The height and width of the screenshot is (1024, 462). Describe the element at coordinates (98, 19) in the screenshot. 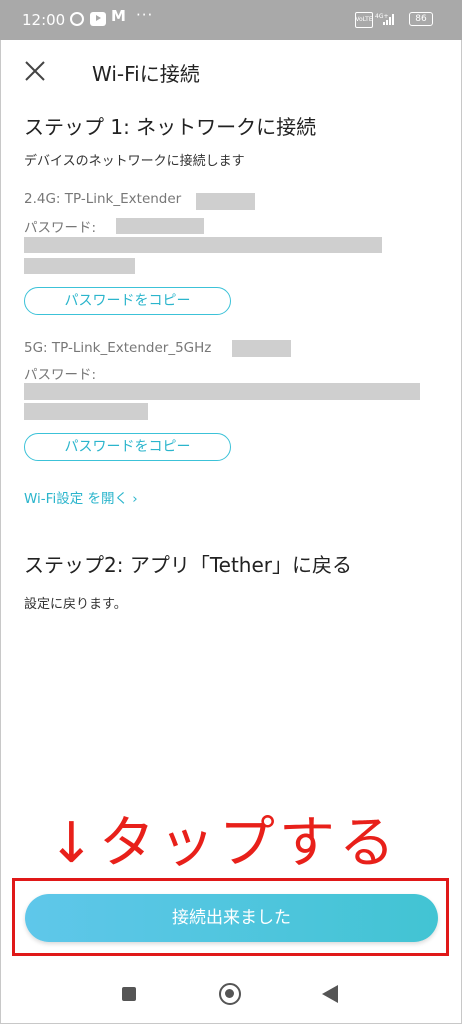

I see `youtube-icon` at that location.